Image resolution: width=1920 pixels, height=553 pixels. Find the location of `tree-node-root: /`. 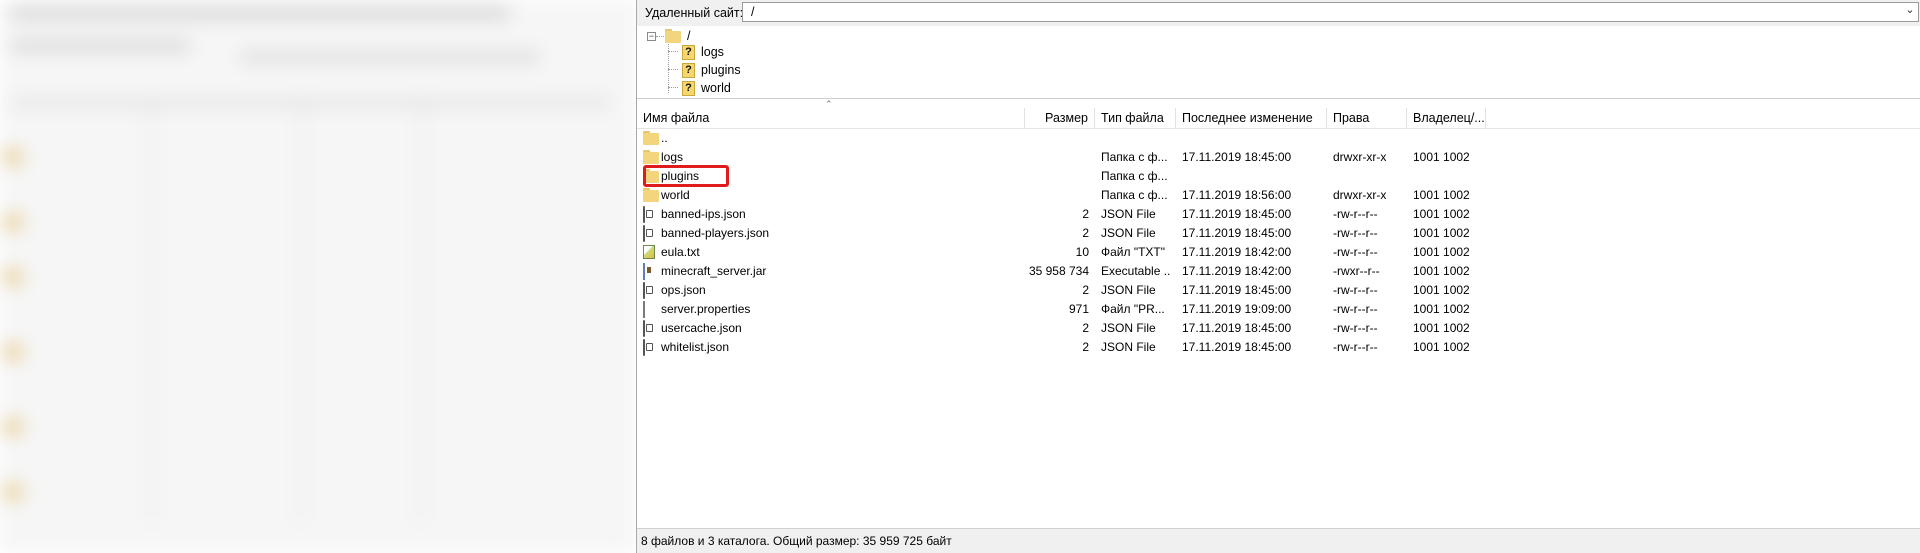

tree-node-root: / is located at coordinates (677, 36).